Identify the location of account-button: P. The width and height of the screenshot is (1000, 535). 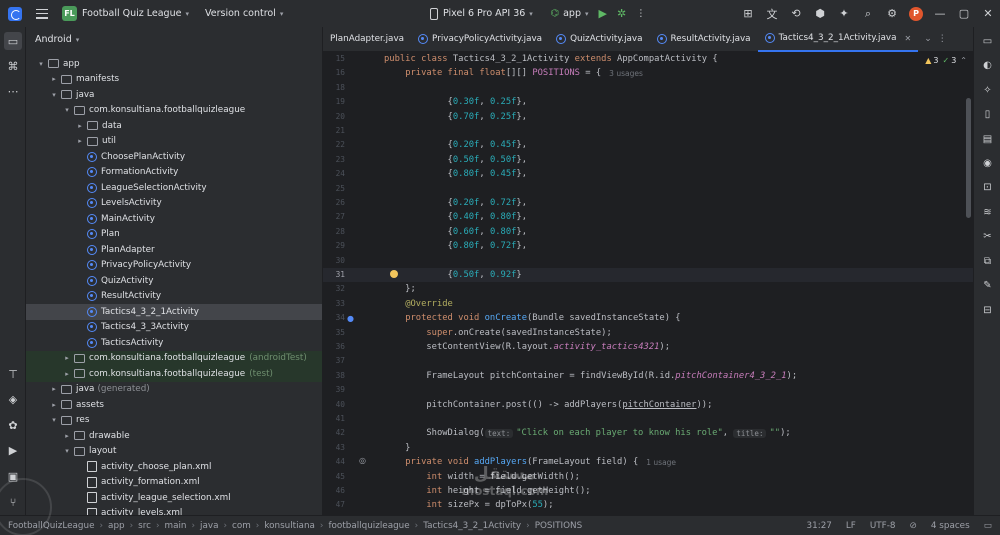
(916, 13).